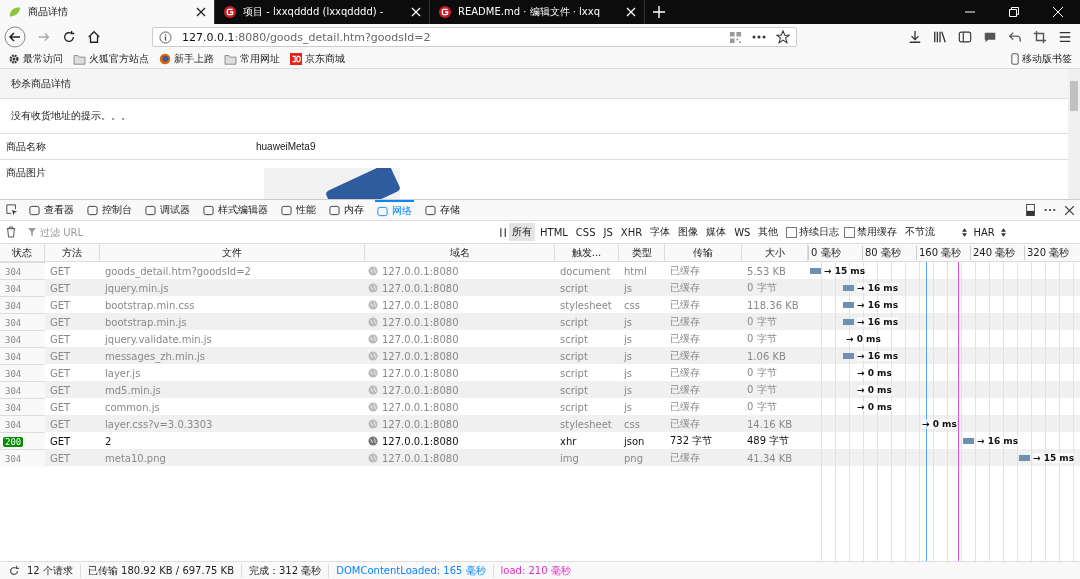 The image size is (1080, 579). Describe the element at coordinates (1015, 59) in the screenshot. I see `phone-icon` at that location.